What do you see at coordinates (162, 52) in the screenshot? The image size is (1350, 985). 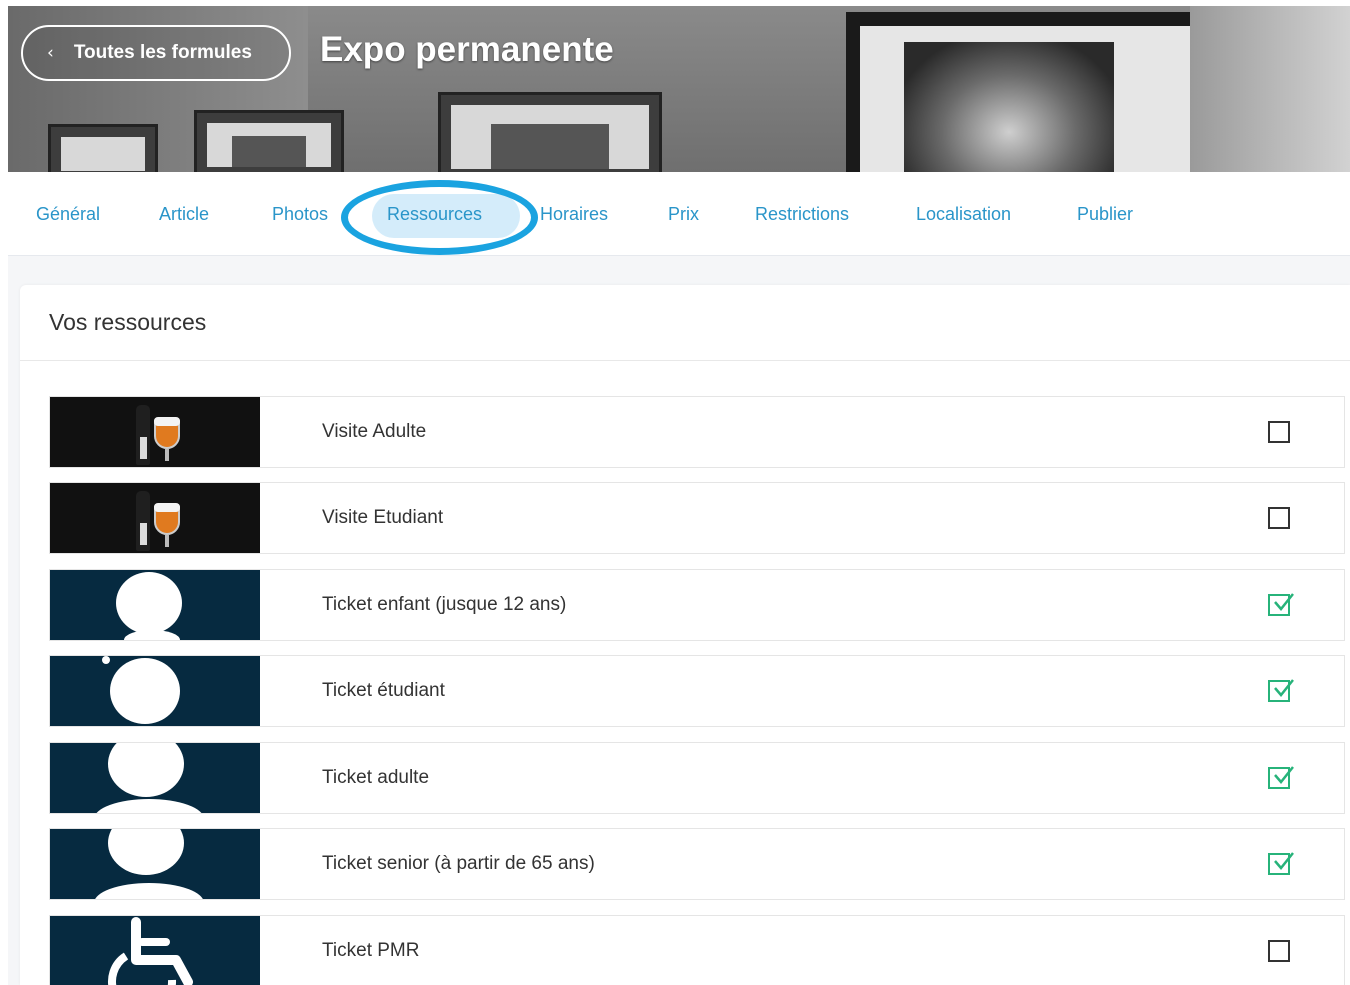 I see `back-button-label: Toutes les formules` at bounding box center [162, 52].